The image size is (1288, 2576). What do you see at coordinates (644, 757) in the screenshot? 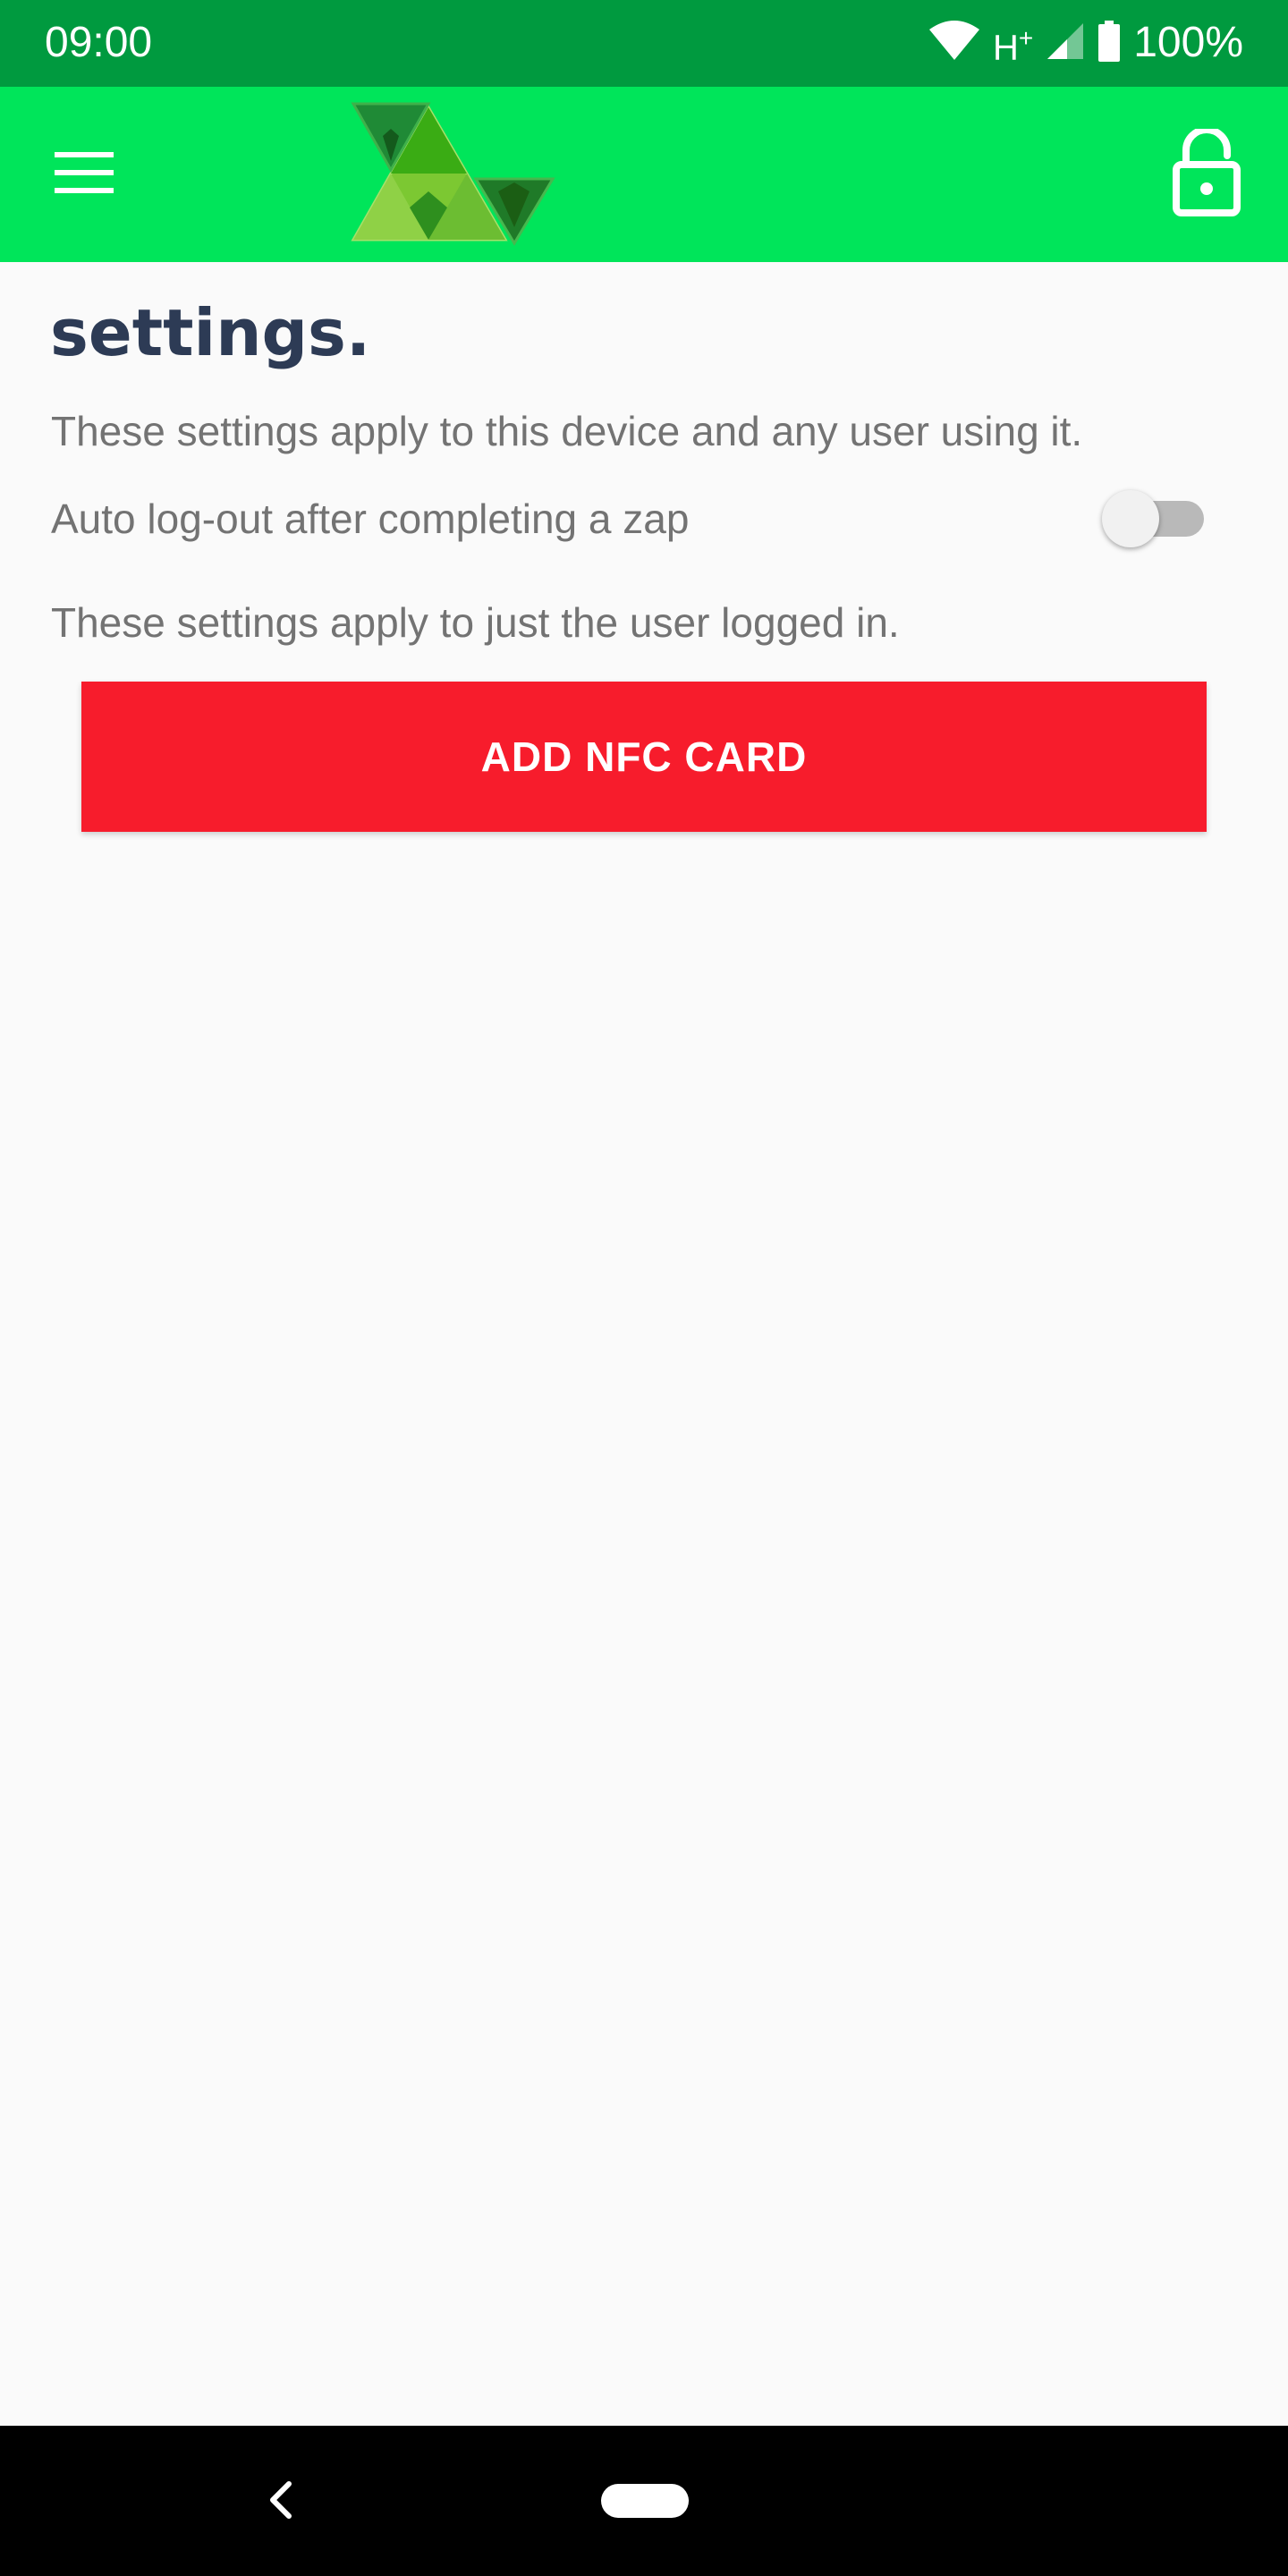
I see `add-nfc-card-button: ADD NFC CARD` at bounding box center [644, 757].